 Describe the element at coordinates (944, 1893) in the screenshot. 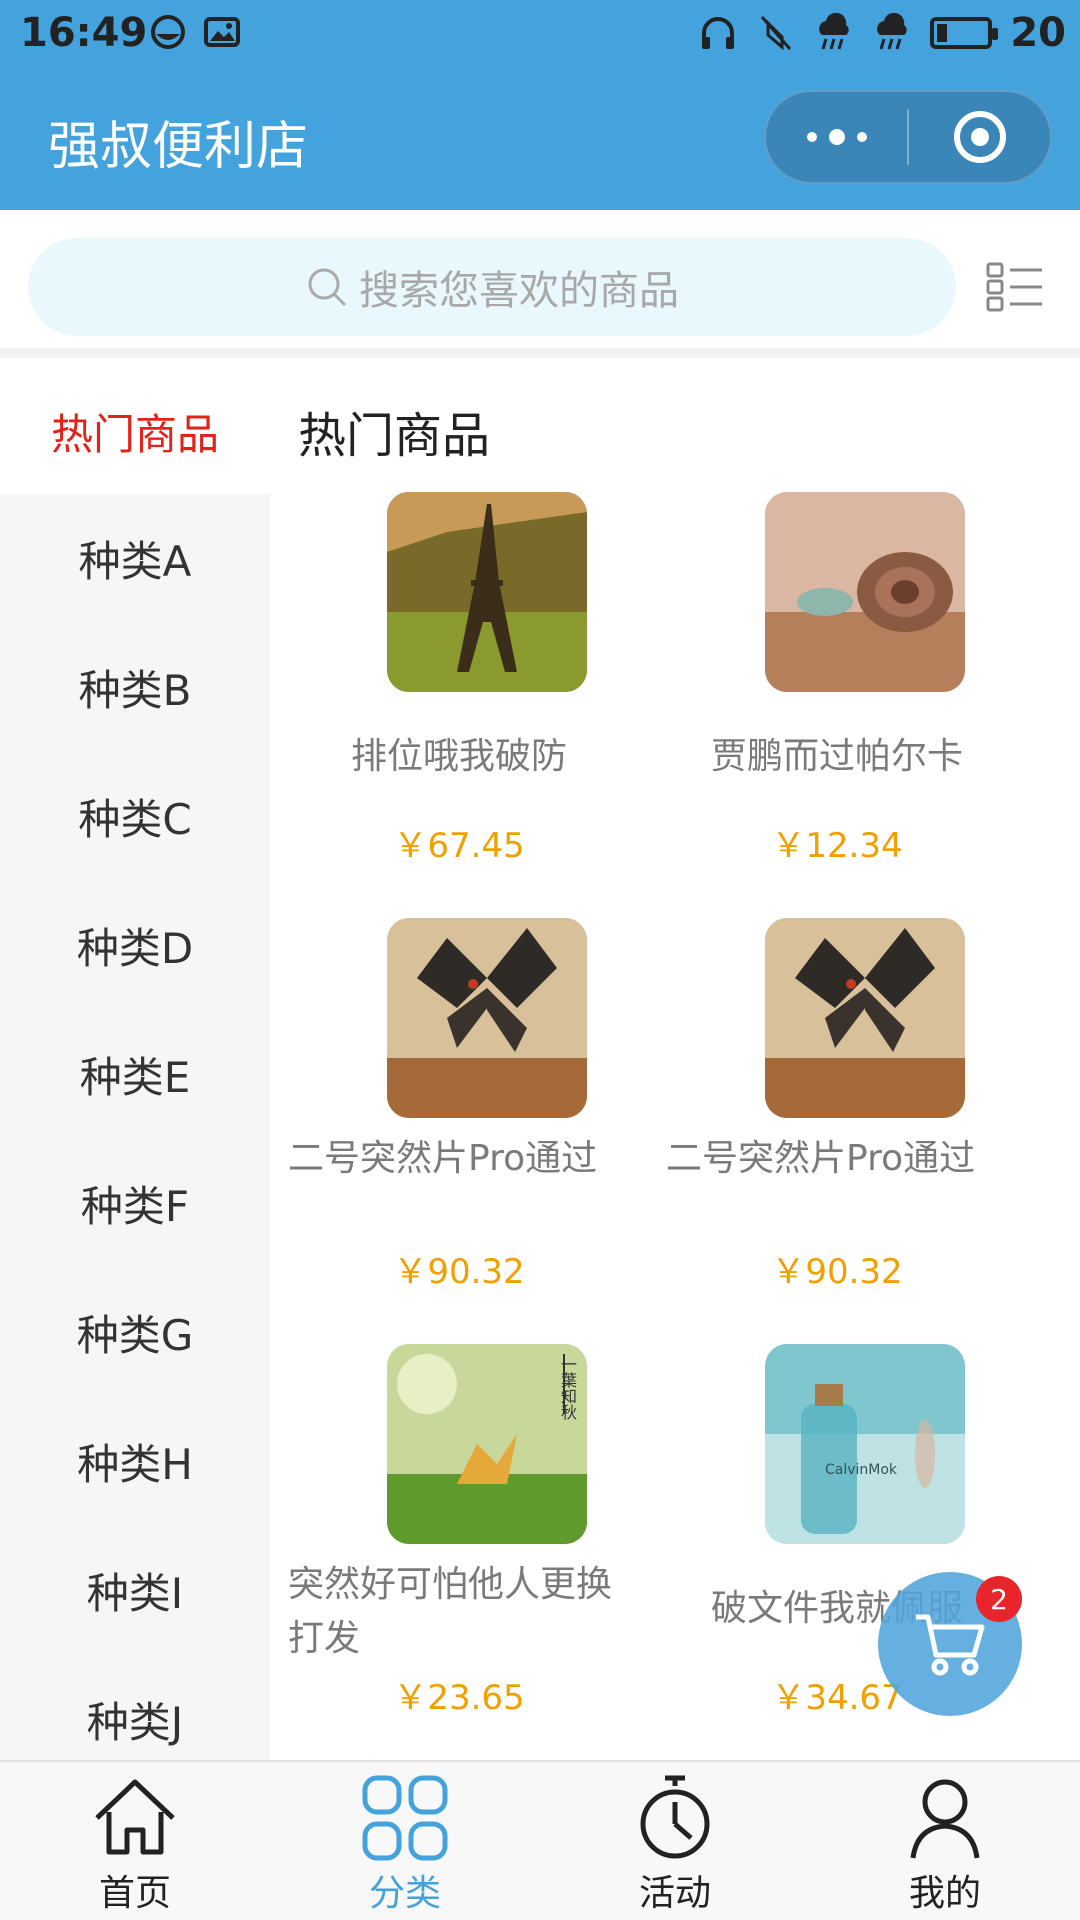

I see `tab-label: 我的` at that location.